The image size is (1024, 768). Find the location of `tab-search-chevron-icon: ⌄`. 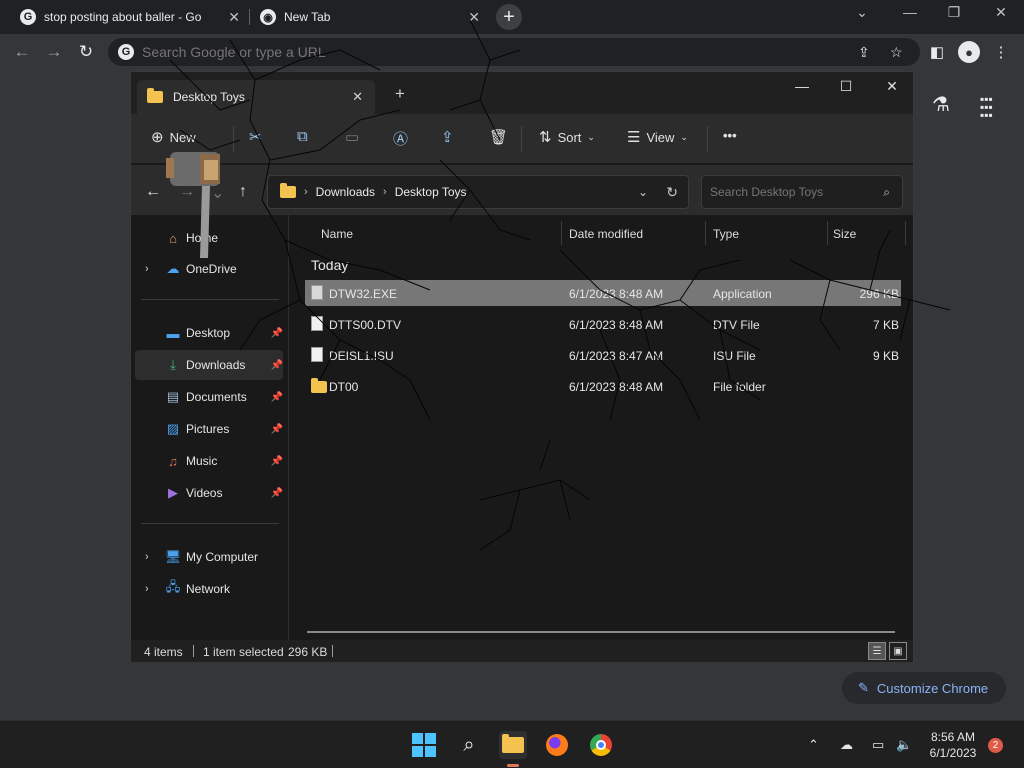

tab-search-chevron-icon: ⌄ is located at coordinates (862, 12).